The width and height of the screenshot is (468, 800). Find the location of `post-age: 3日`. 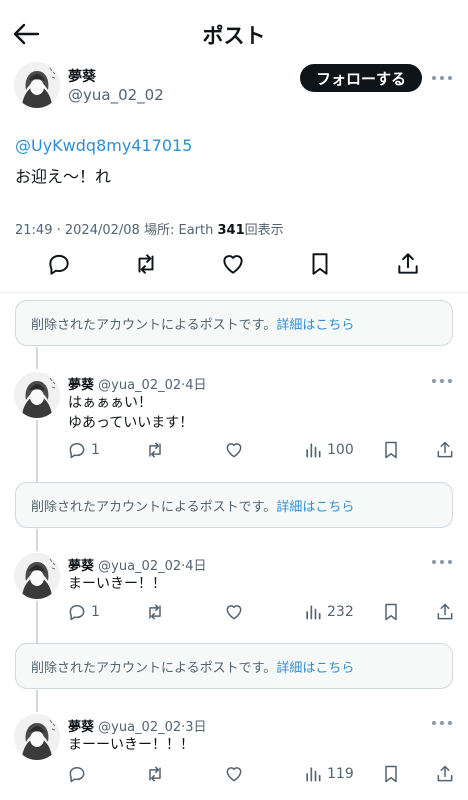

post-age: 3日 is located at coordinates (196, 727).